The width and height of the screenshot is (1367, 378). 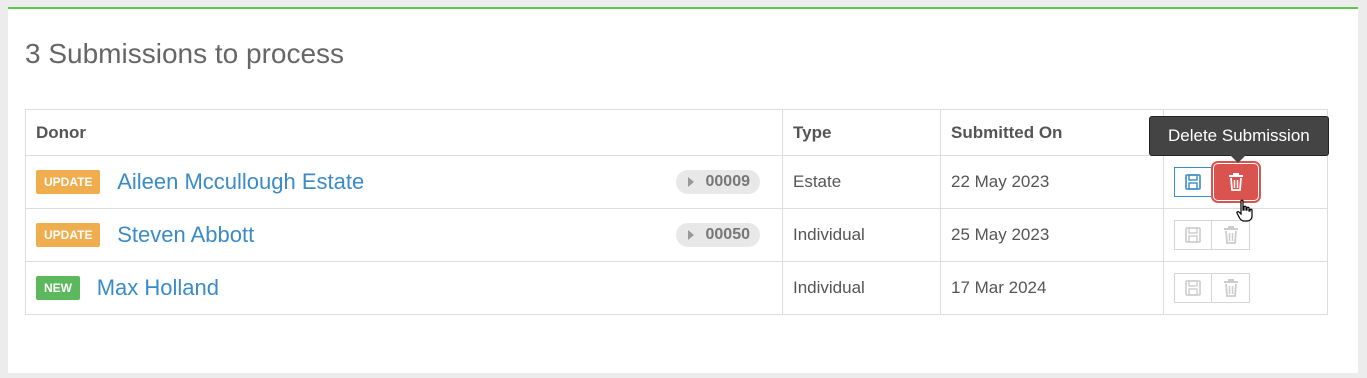 I want to click on header-type: Type, so click(x=861, y=132).